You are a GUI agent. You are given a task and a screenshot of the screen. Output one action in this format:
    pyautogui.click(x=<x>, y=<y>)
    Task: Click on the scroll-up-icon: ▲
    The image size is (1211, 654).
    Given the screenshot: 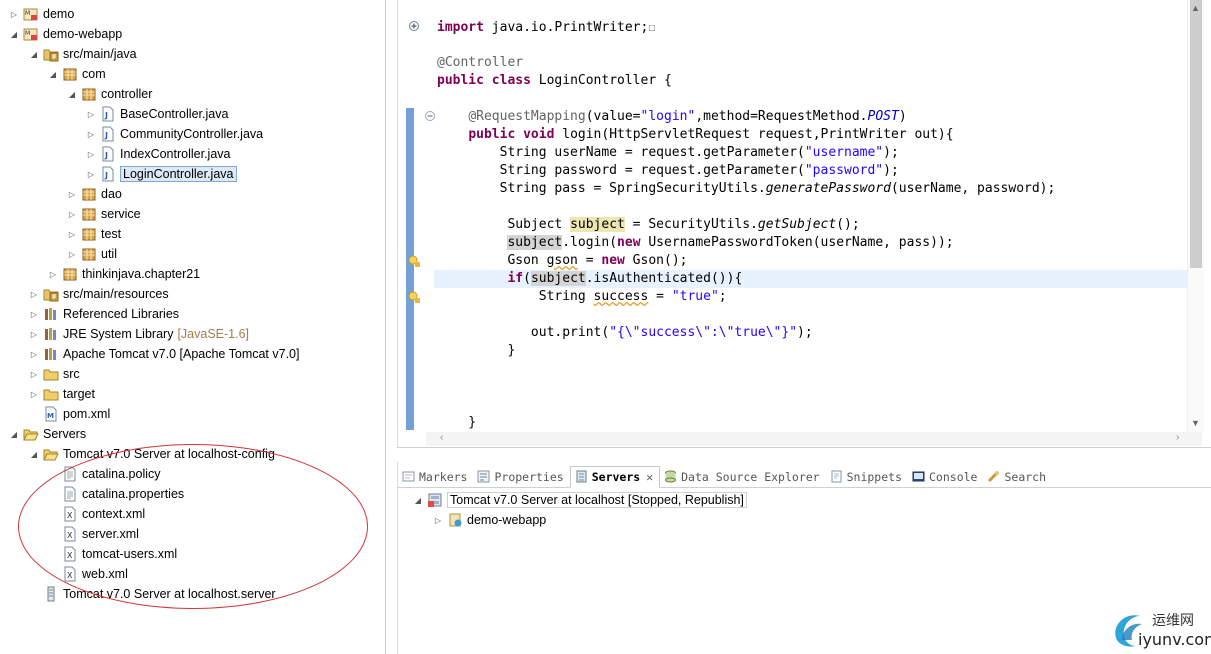 What is the action you would take?
    pyautogui.click(x=1195, y=8)
    